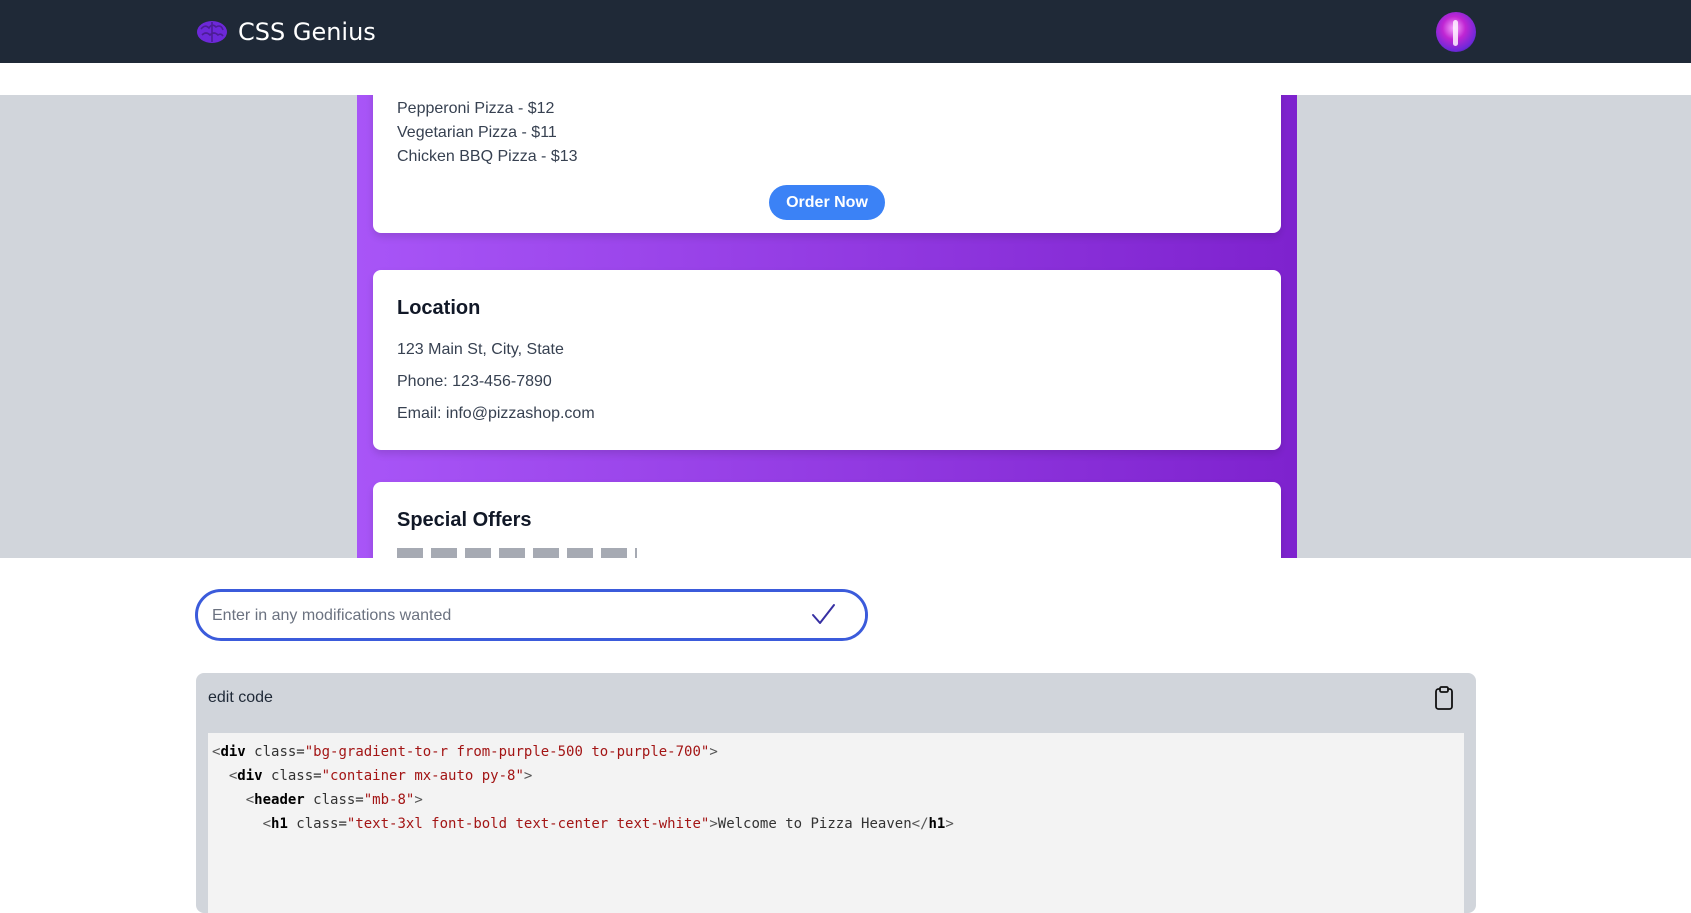 This screenshot has height=913, width=1691. What do you see at coordinates (496, 413) in the screenshot?
I see `email-text: Email: info@pizzashop.com` at bounding box center [496, 413].